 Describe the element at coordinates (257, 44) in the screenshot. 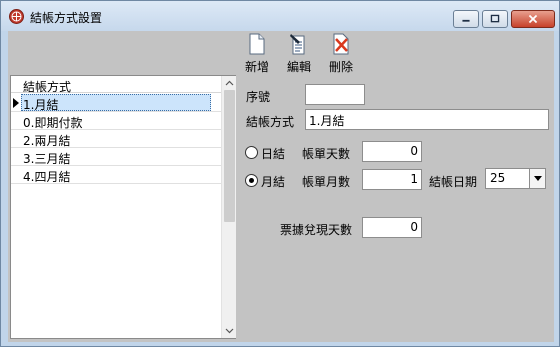

I see `new-document-icon` at that location.